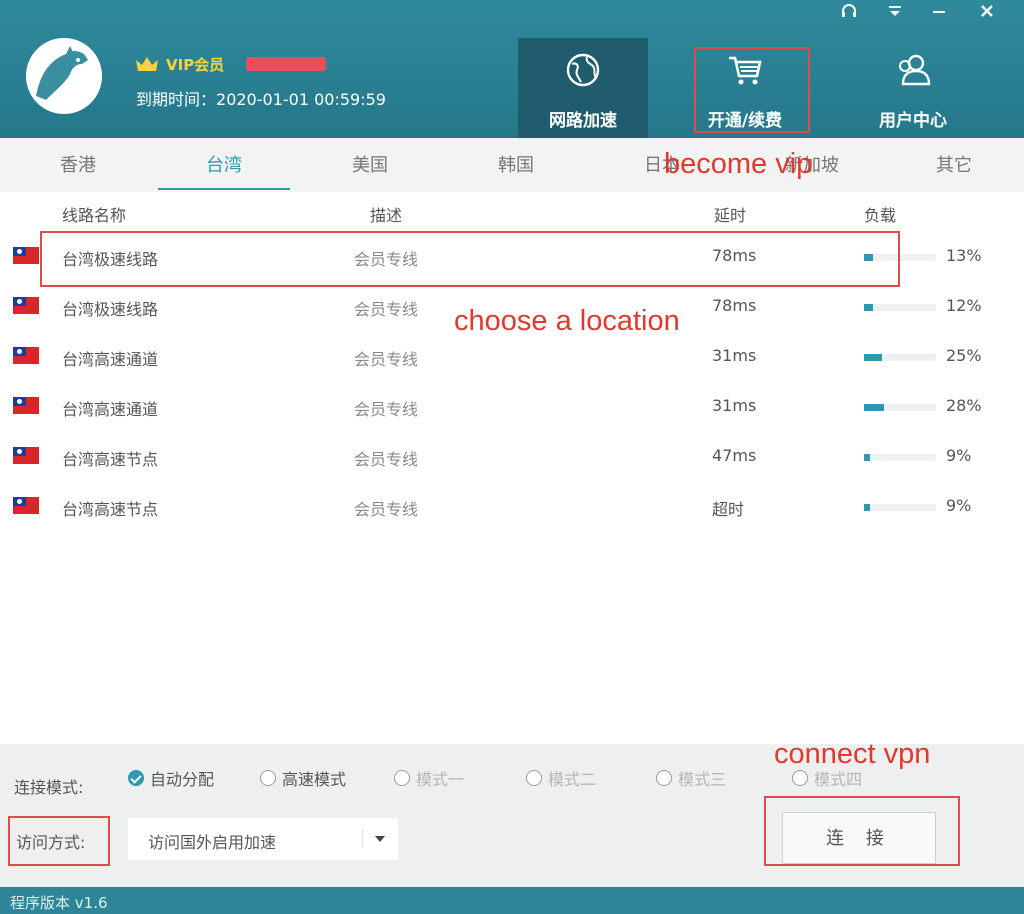 Image resolution: width=1024 pixels, height=914 pixels. What do you see at coordinates (380, 839) in the screenshot?
I see `chevron-down-icon` at bounding box center [380, 839].